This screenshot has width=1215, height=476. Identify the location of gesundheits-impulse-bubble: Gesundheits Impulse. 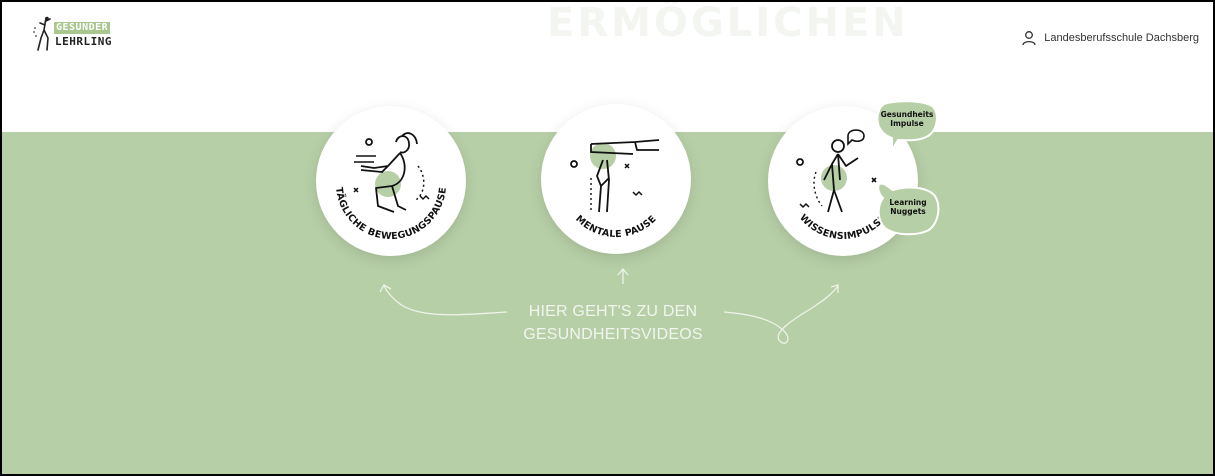
(907, 126).